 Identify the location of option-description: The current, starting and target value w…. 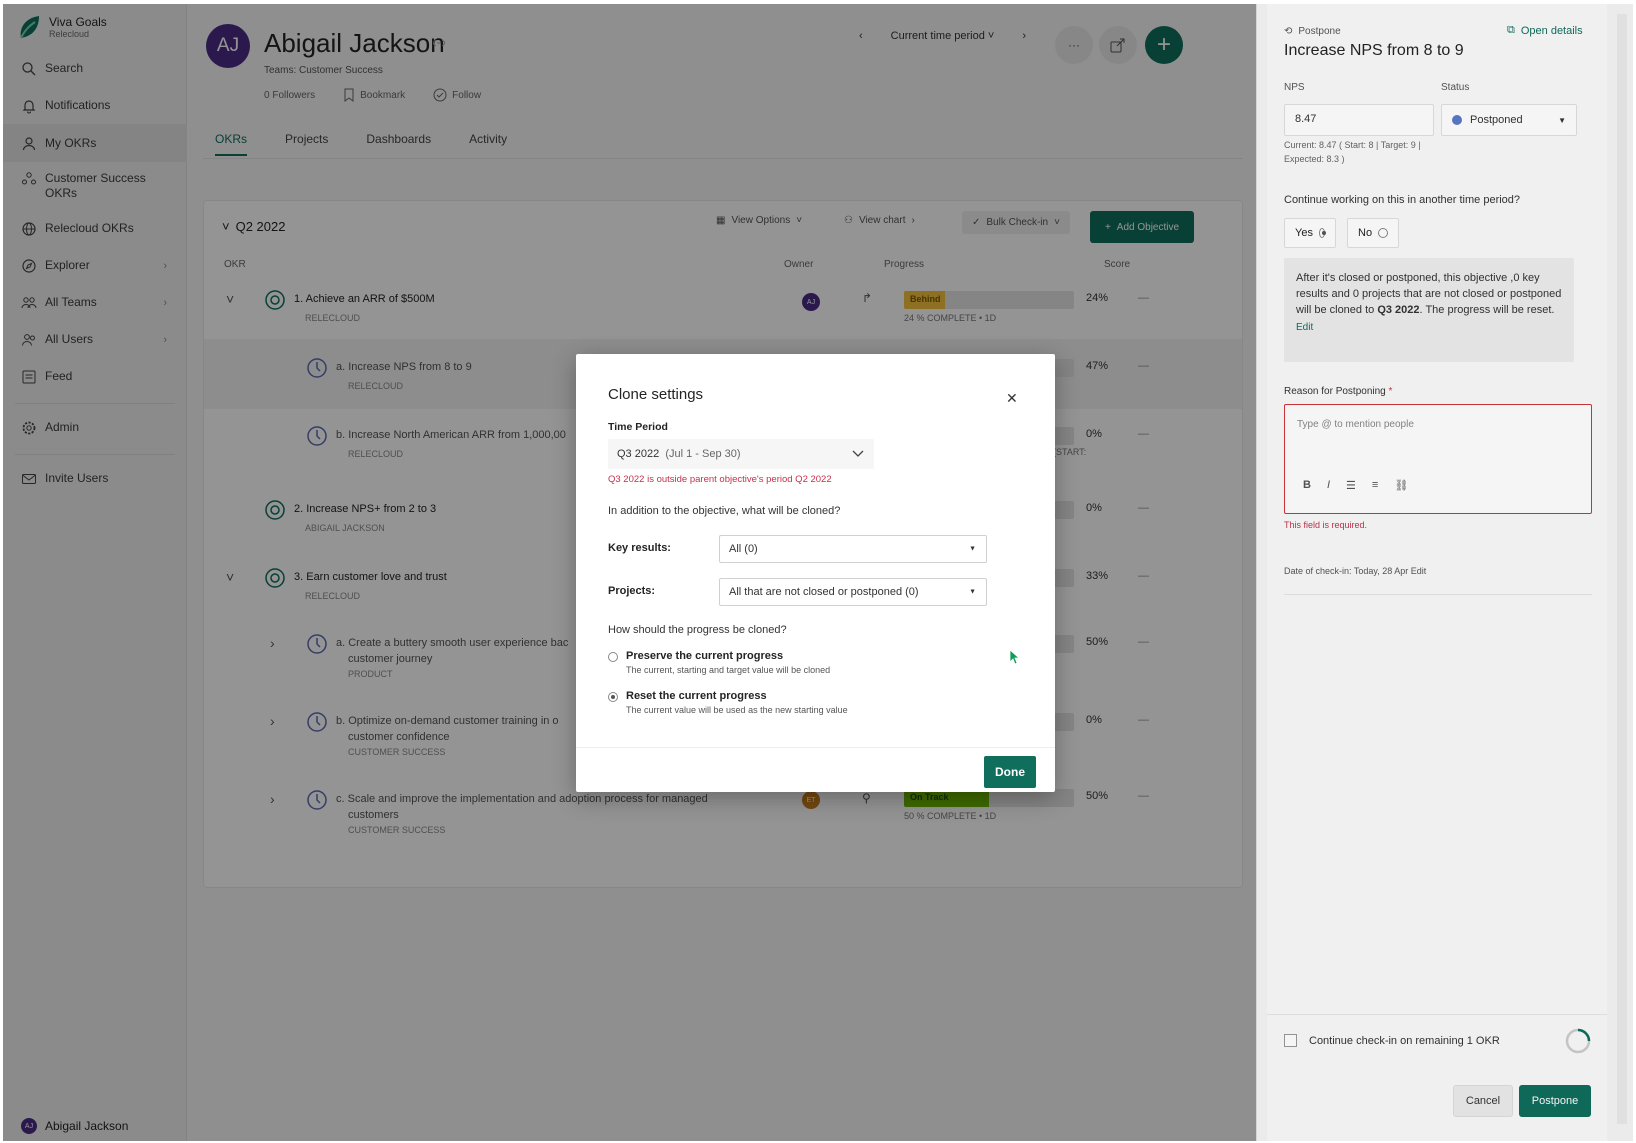
(728, 670).